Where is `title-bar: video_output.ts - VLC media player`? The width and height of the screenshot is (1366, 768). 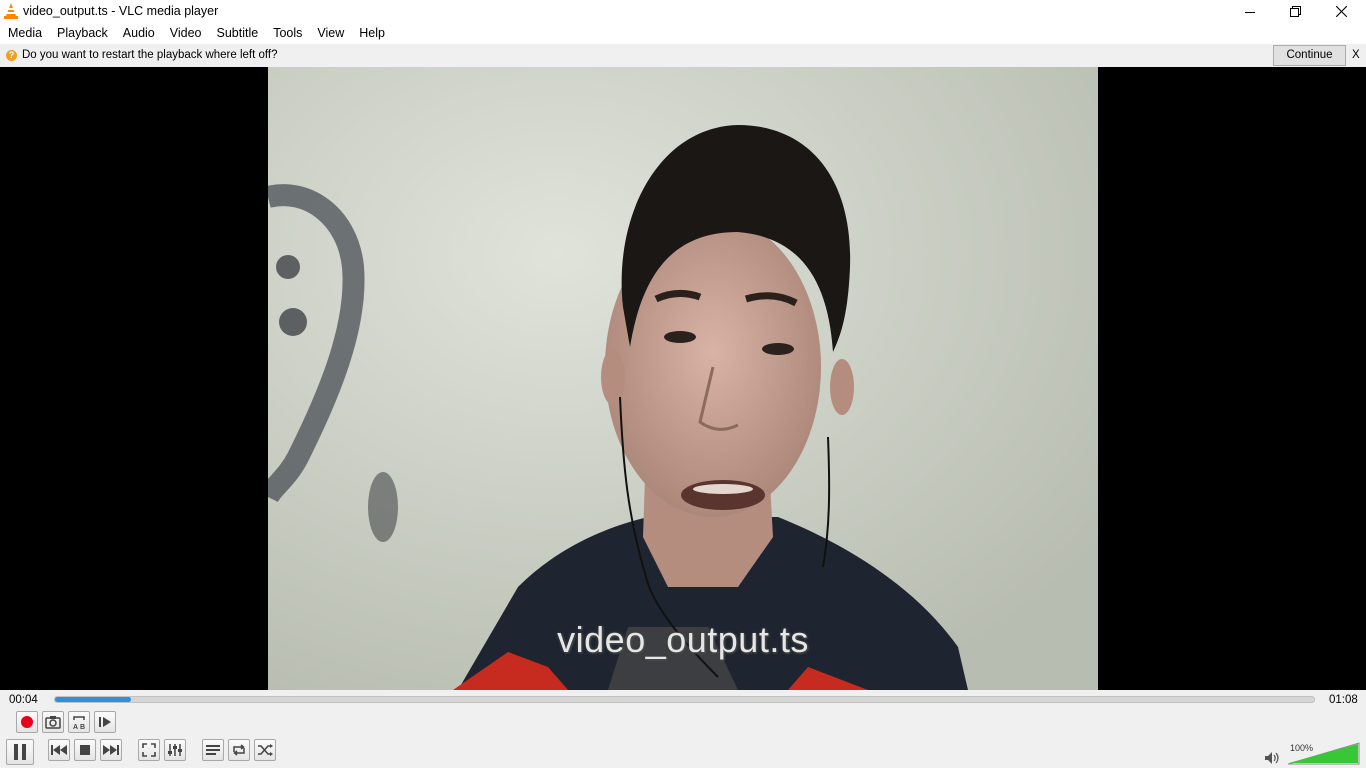
title-bar: video_output.ts - VLC media player is located at coordinates (683, 11).